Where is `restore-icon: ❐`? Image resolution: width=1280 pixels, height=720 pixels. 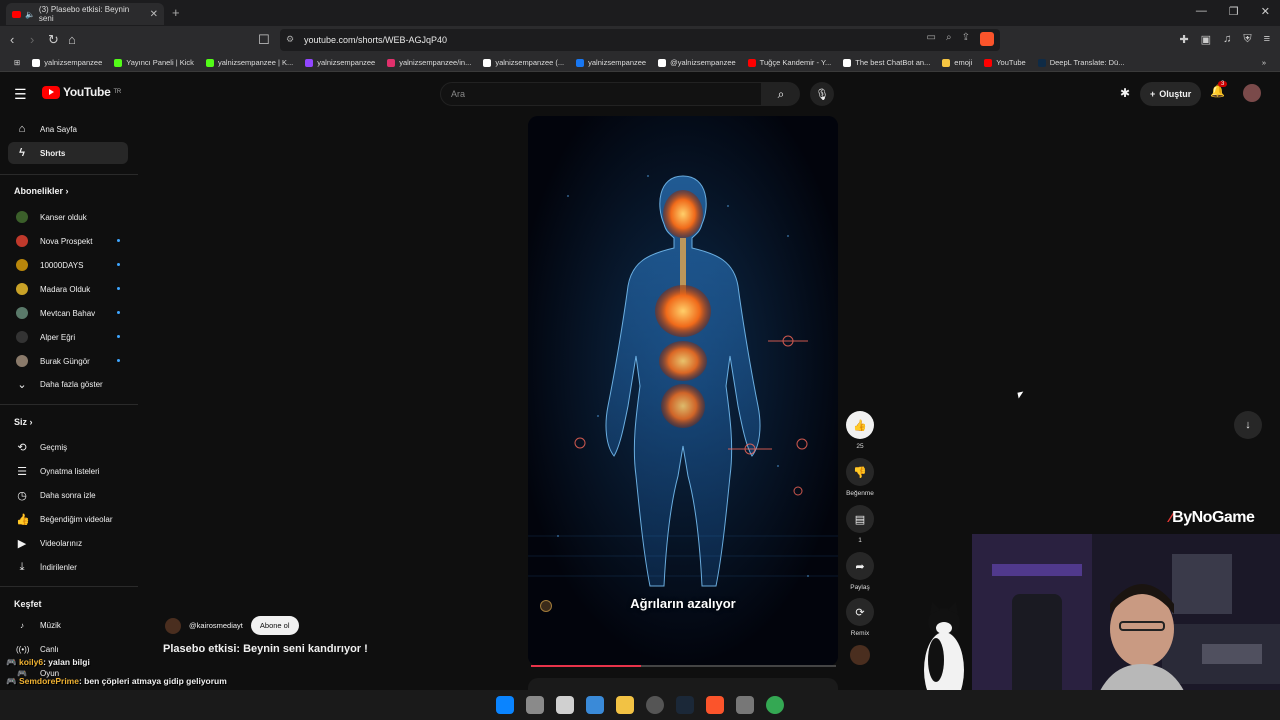
restore-icon: ❐ is located at coordinates (1234, 11).